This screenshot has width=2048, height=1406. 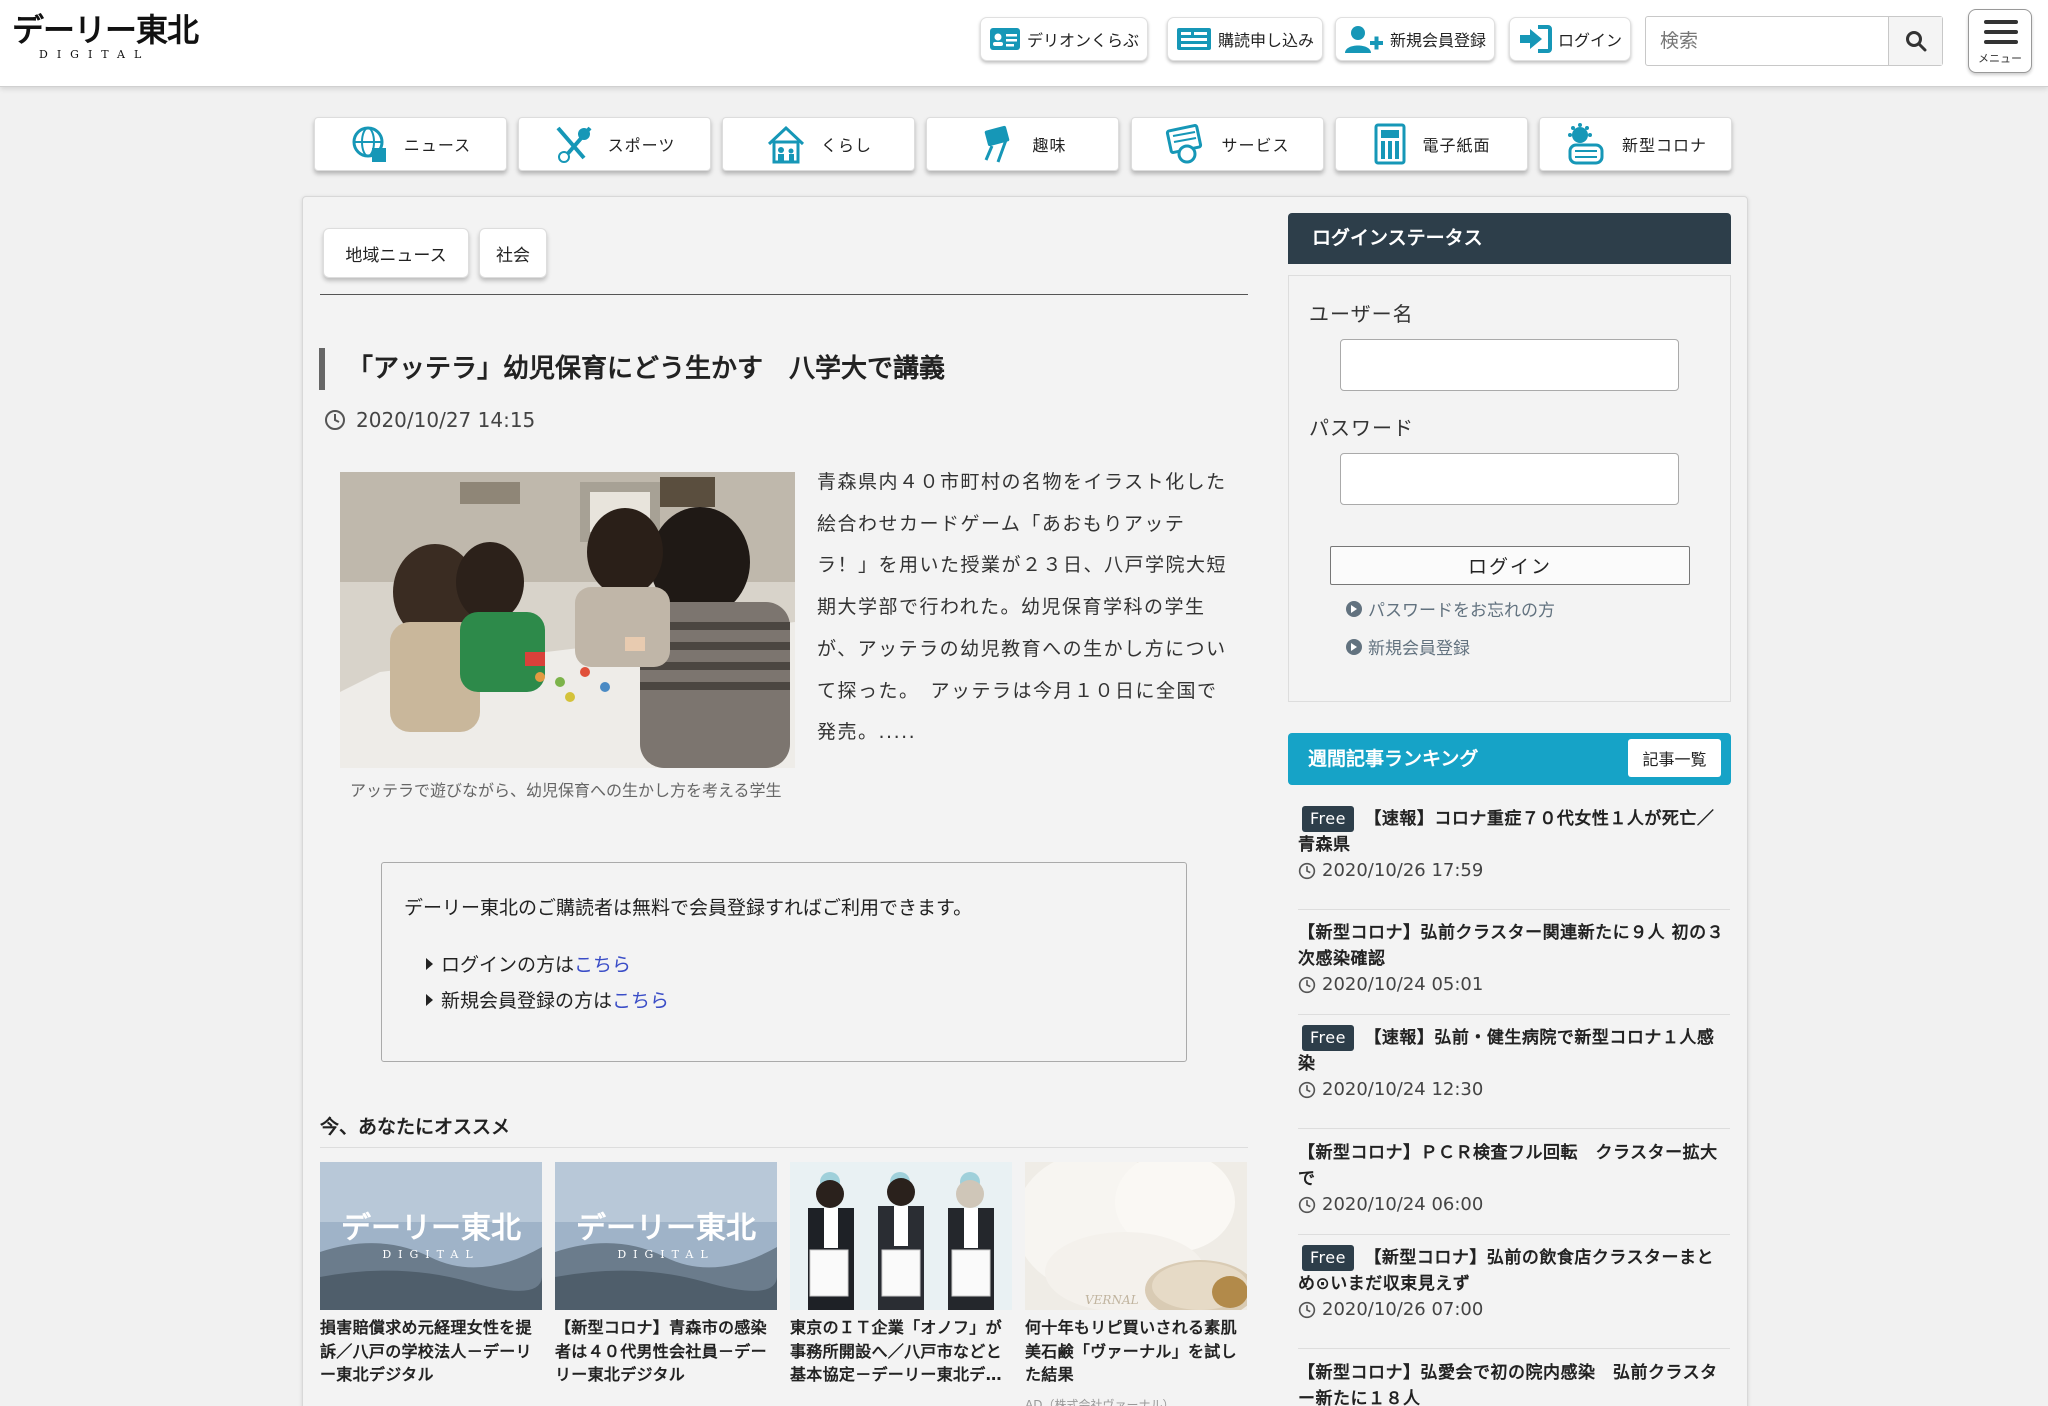 What do you see at coordinates (1112, 1300) in the screenshot?
I see `thumbnail-brand-text: VERNAL` at bounding box center [1112, 1300].